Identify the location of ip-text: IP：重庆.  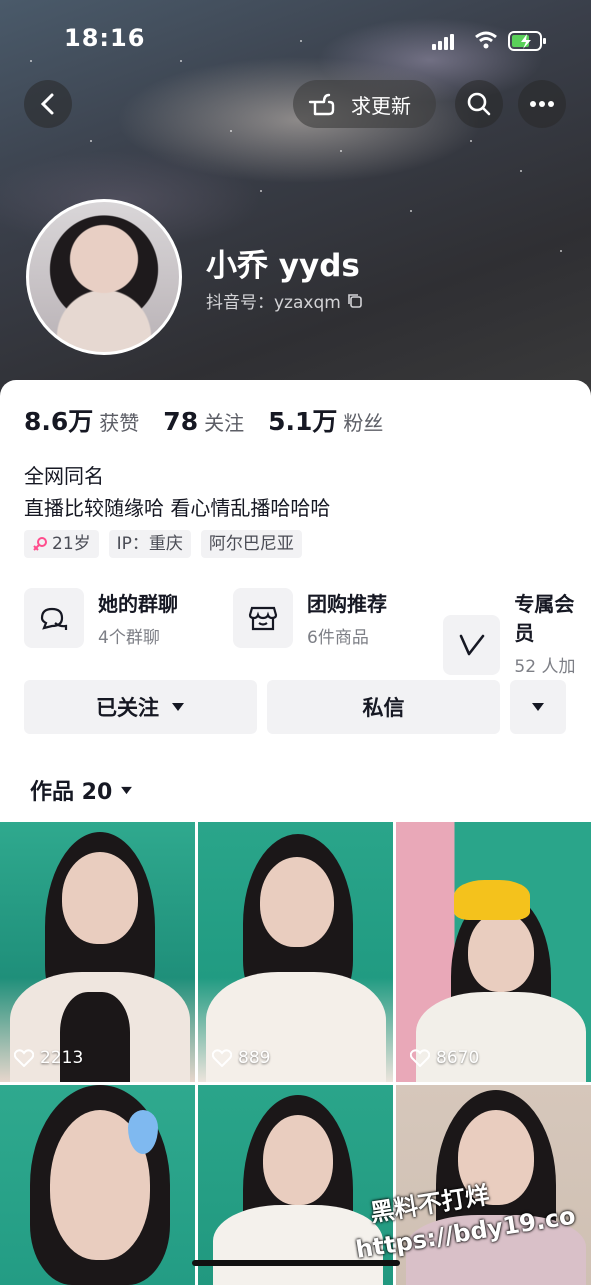
(149, 544).